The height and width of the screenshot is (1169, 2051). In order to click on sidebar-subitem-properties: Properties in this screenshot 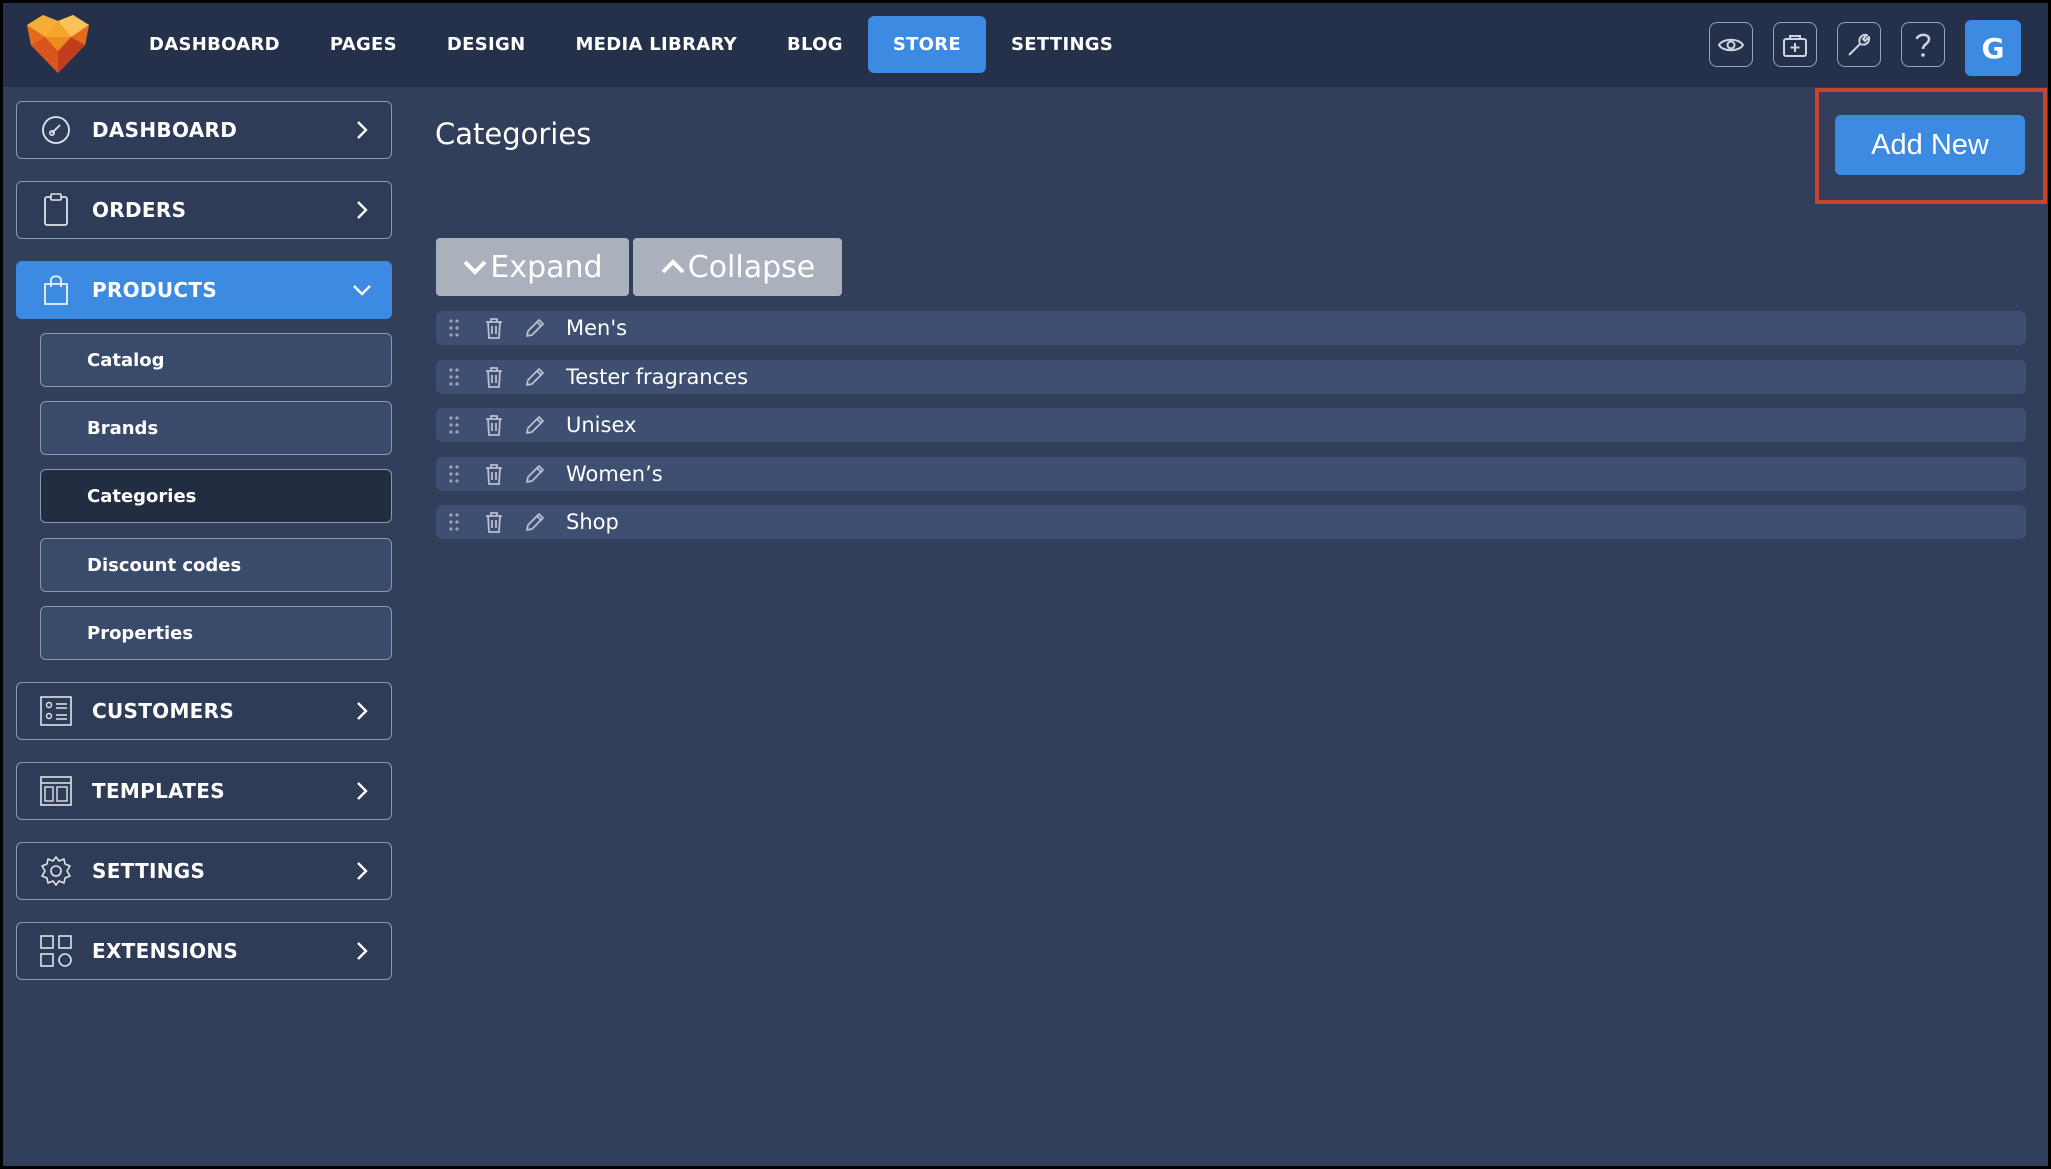, I will do `click(216, 633)`.